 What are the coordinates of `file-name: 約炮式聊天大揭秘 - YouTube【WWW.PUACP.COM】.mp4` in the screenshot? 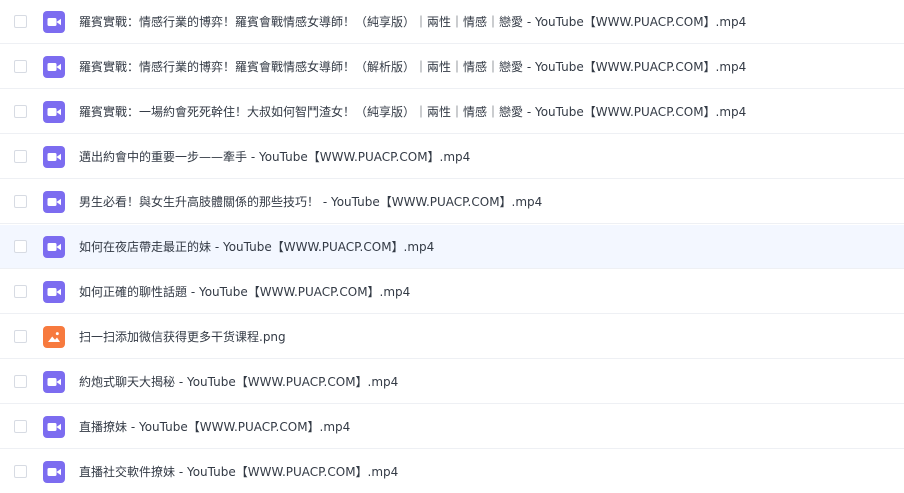 It's located at (238, 381).